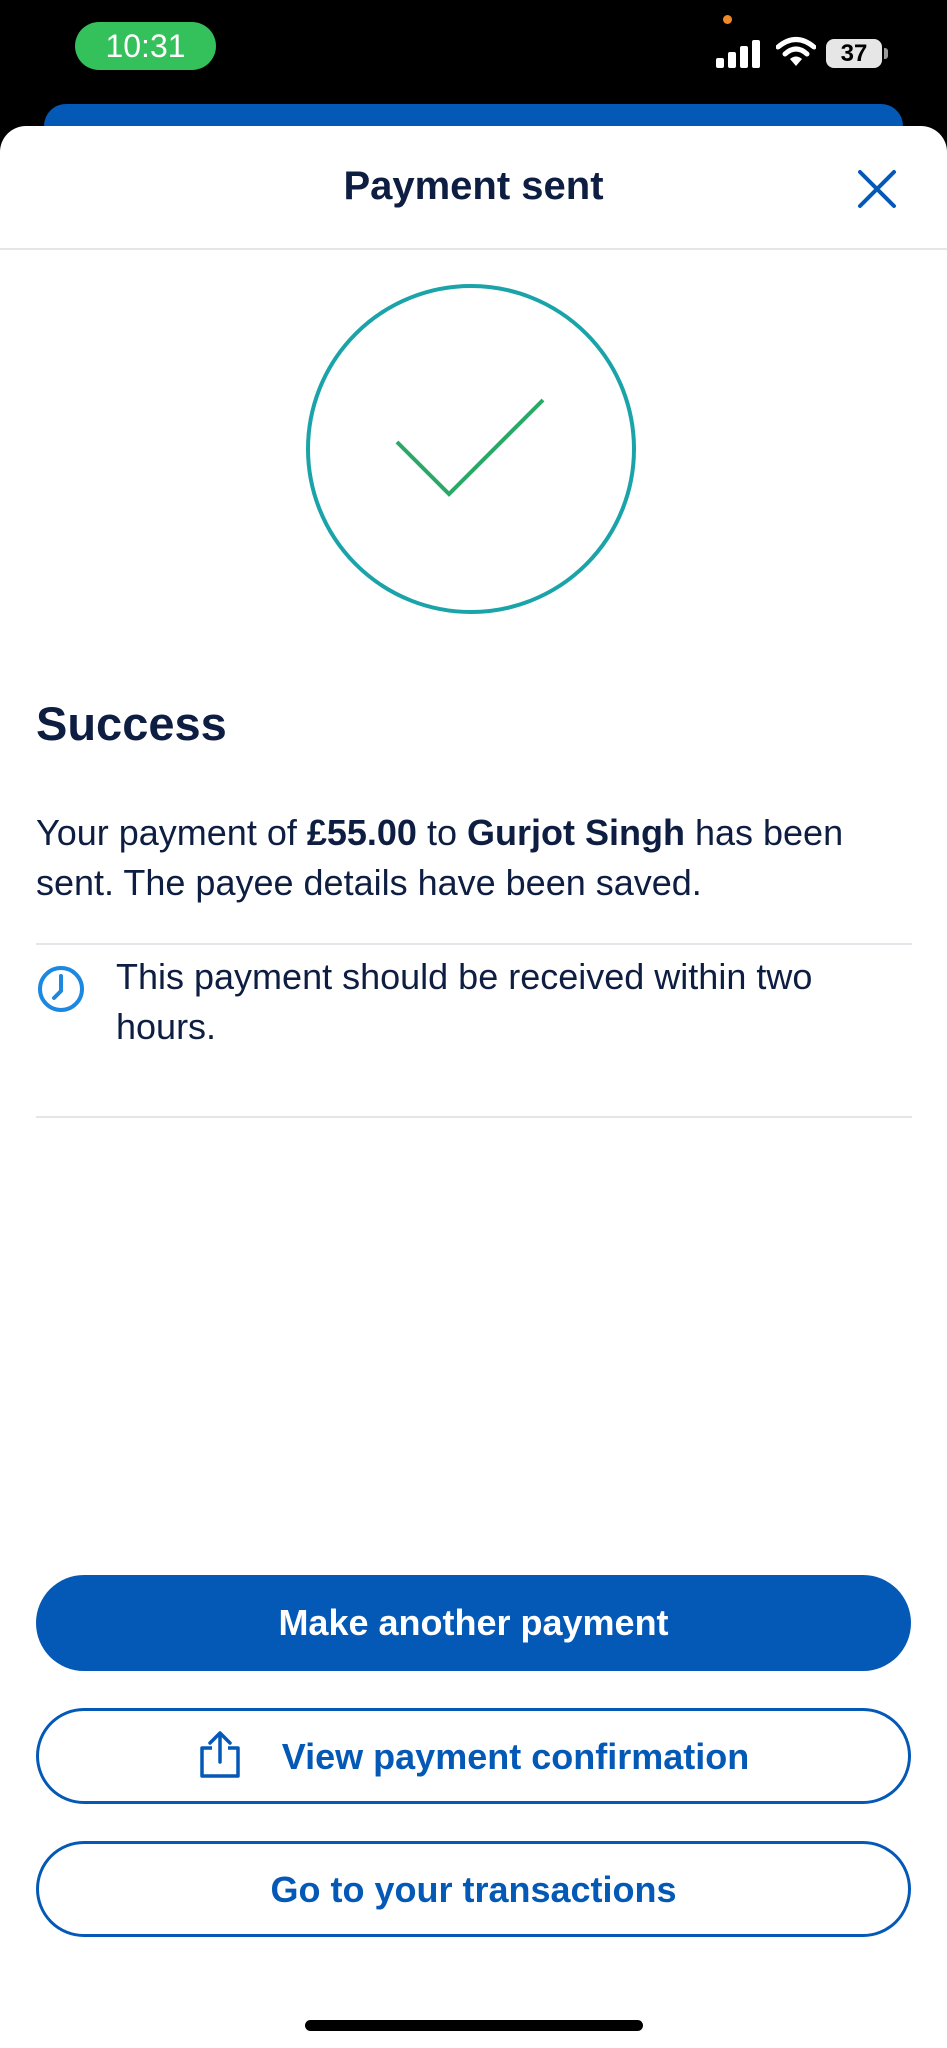 This screenshot has height=2048, width=947. What do you see at coordinates (727, 19) in the screenshot?
I see `privacy-indicator-dot` at bounding box center [727, 19].